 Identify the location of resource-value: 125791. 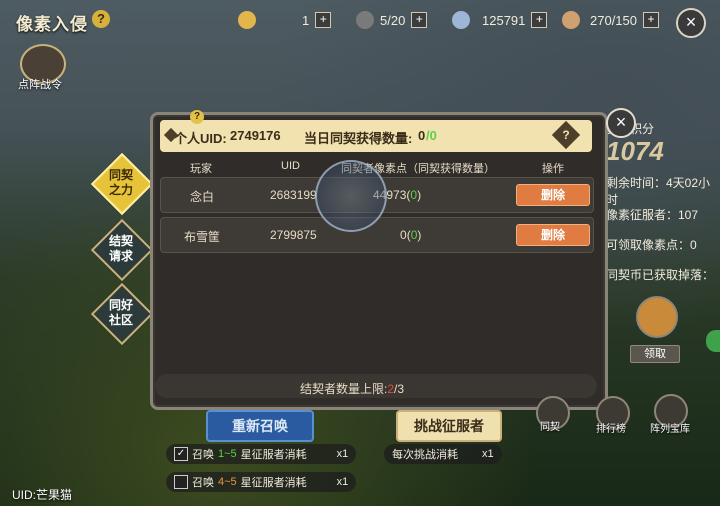
(504, 20).